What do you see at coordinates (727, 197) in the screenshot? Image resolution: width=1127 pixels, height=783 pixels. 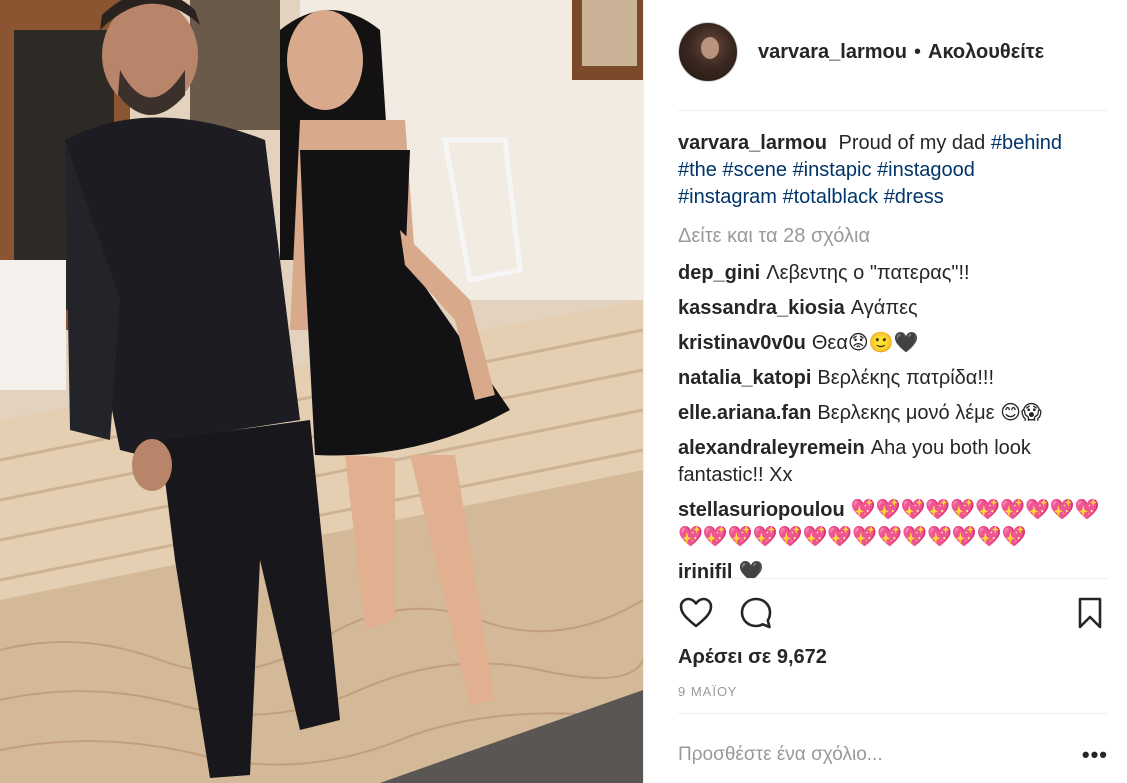 I see `hashtag-link: #instagram` at bounding box center [727, 197].